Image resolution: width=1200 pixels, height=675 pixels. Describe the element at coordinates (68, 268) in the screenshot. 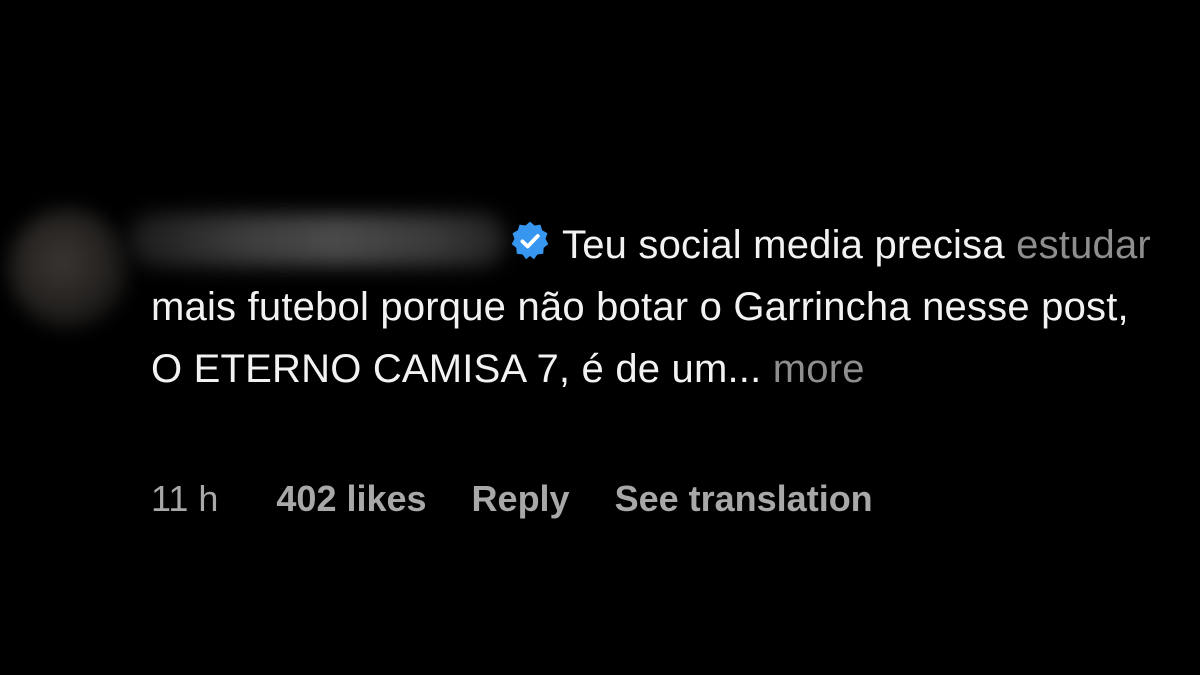

I see `avatar` at that location.